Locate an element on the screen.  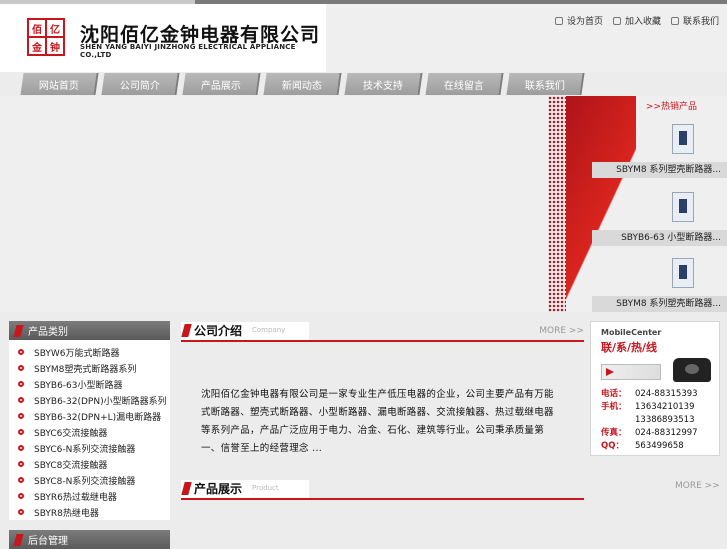
category-item: SBYR8热继电器 is located at coordinates (89, 512).